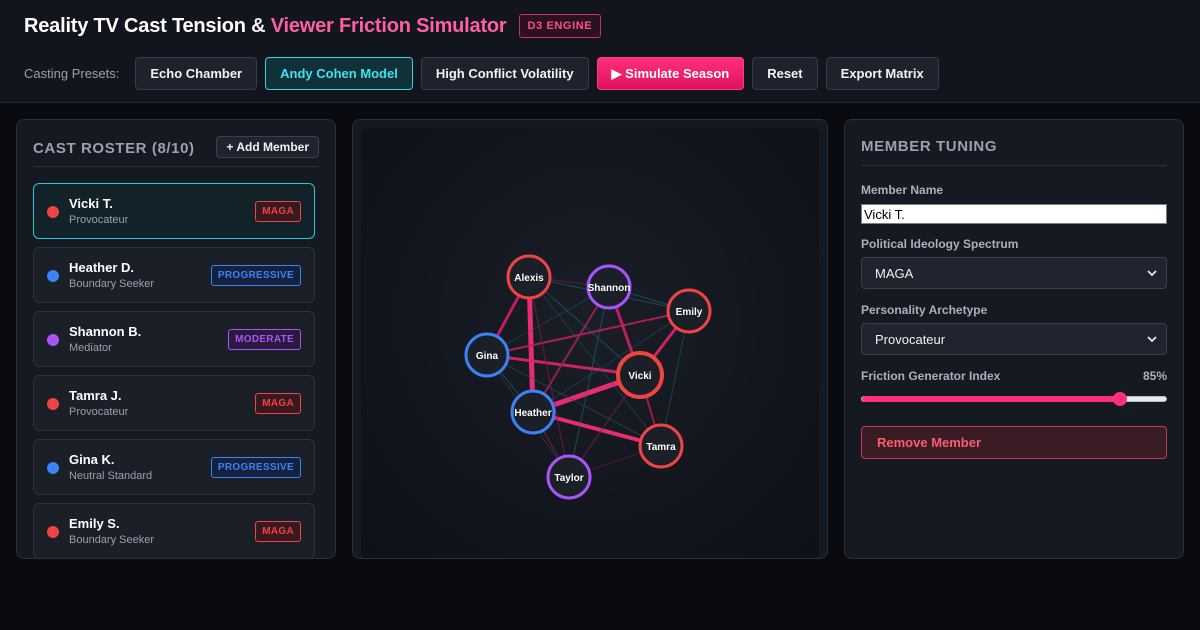  I want to click on archetype-label: Personality Archetype, so click(924, 310).